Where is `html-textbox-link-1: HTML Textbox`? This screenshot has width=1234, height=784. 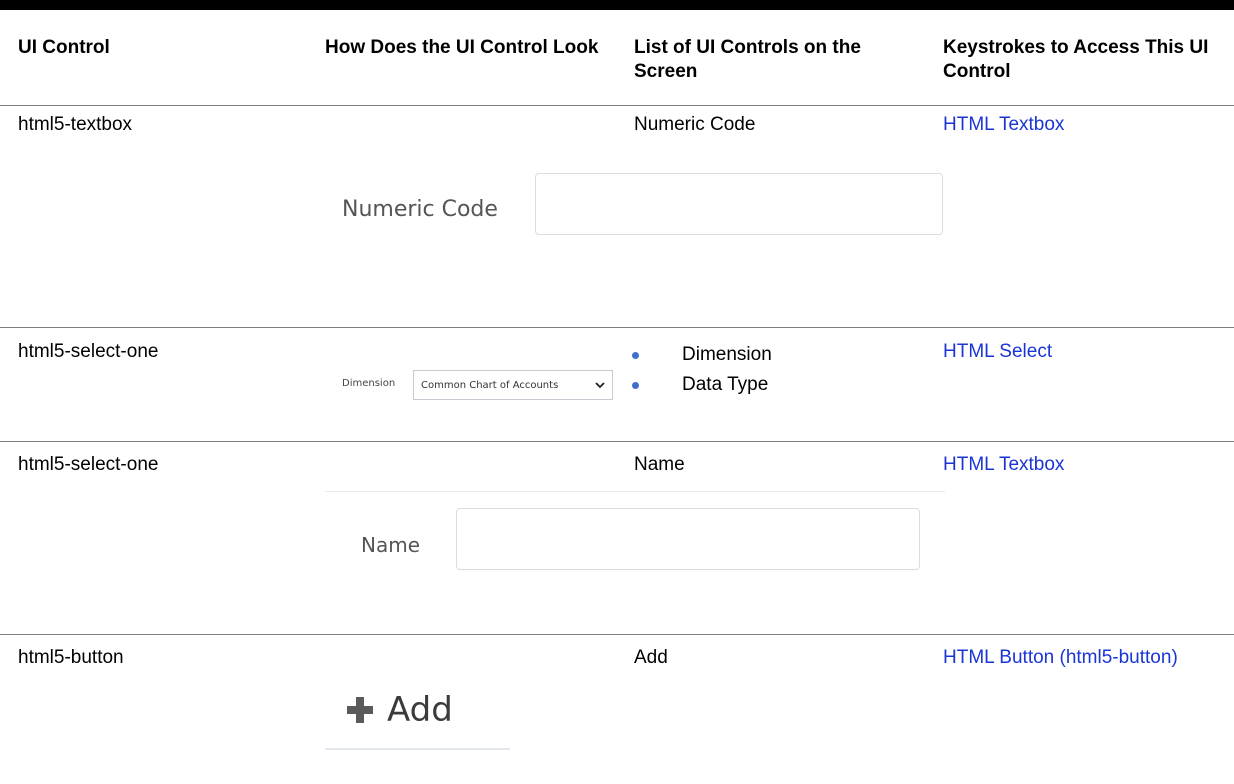 html-textbox-link-1: HTML Textbox is located at coordinates (1003, 125).